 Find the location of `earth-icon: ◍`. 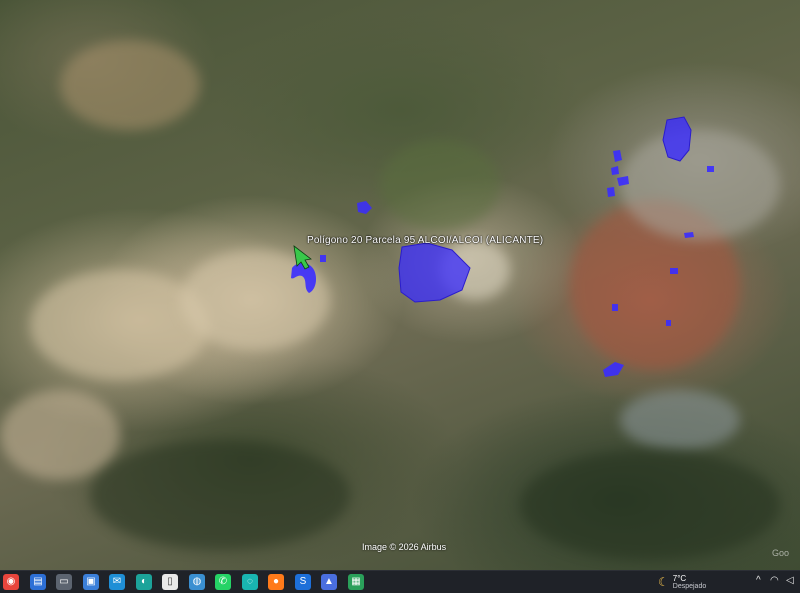

earth-icon: ◍ is located at coordinates (197, 582).